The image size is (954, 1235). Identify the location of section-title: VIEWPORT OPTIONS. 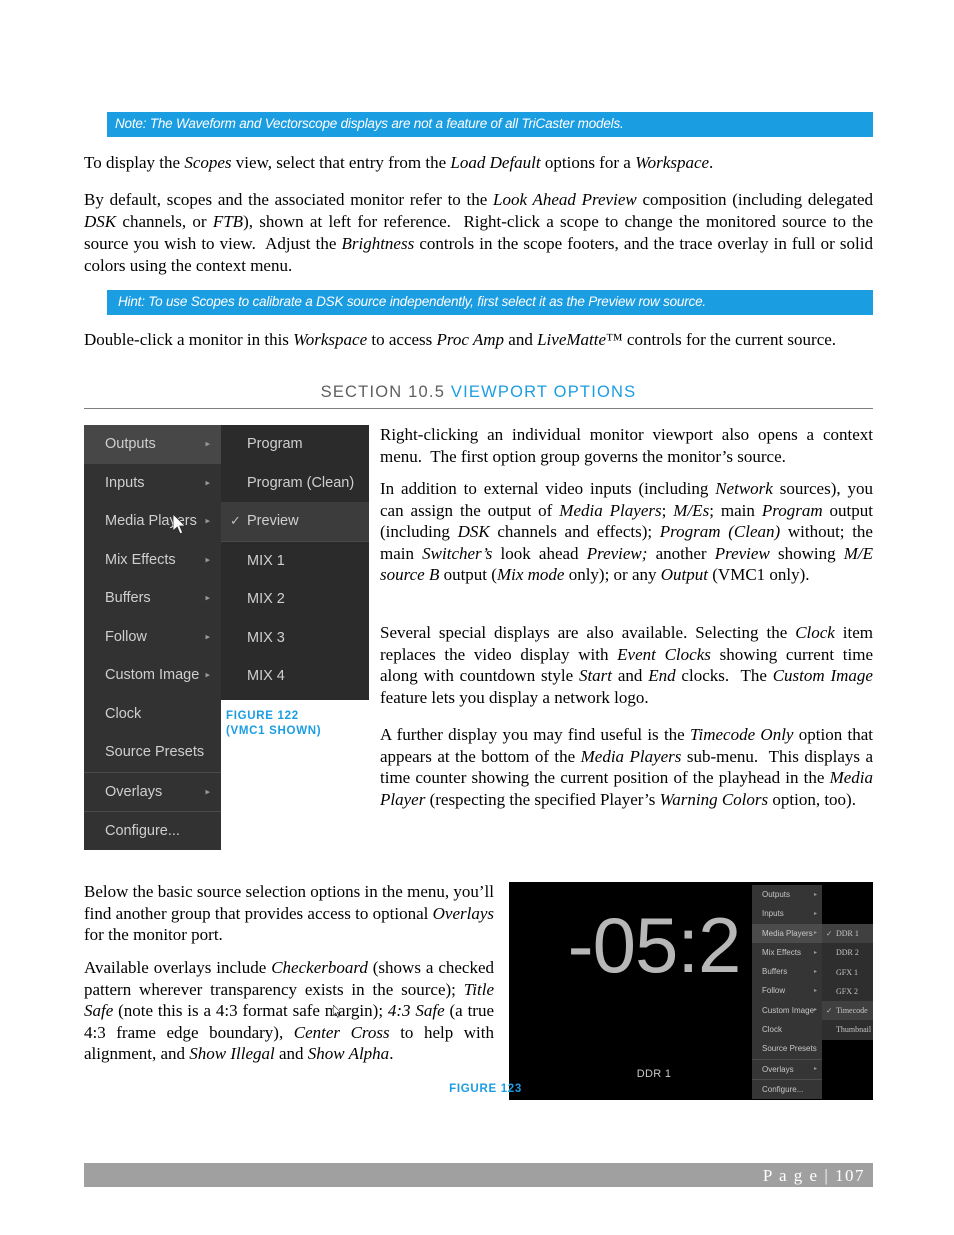
(543, 392).